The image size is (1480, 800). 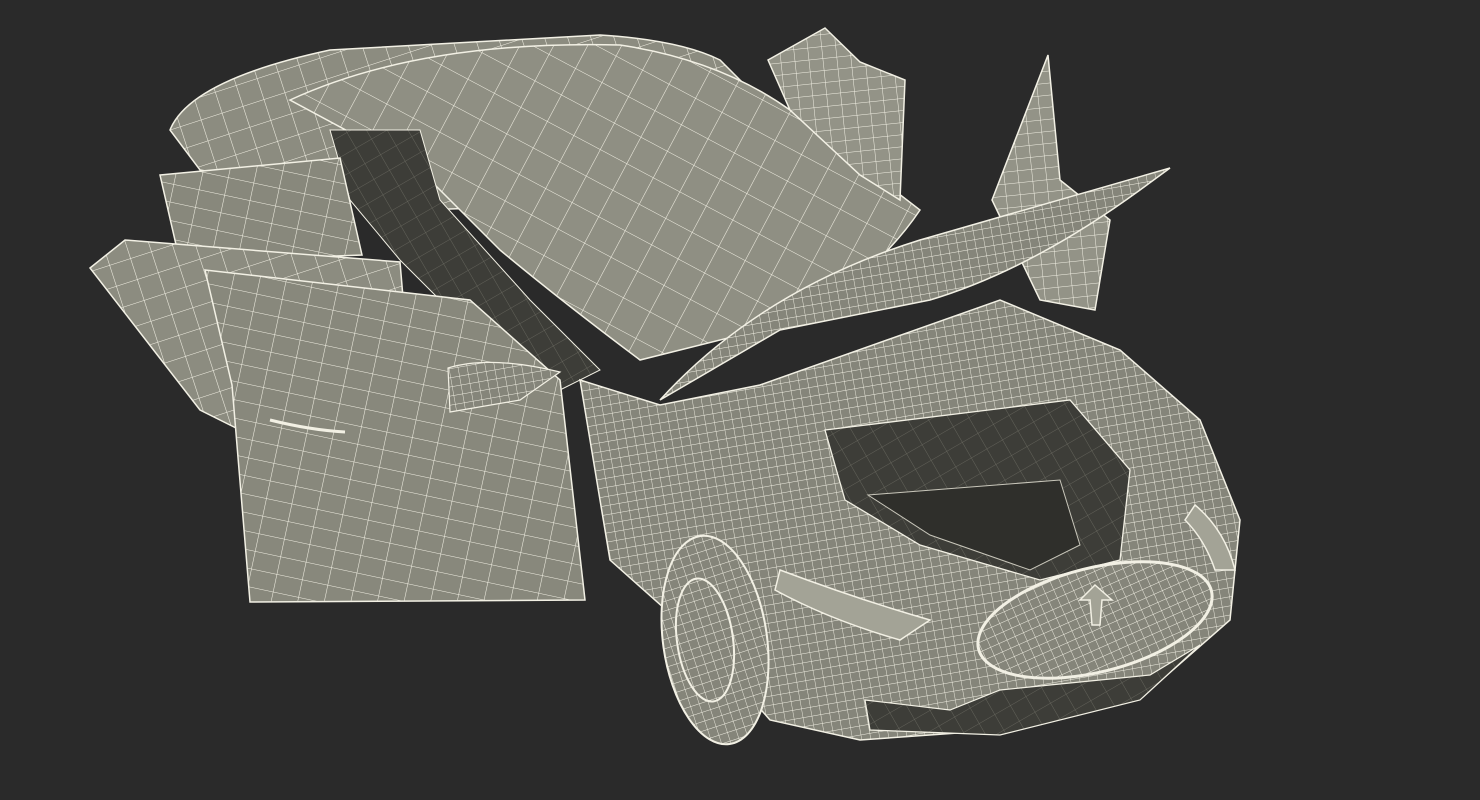 What do you see at coordinates (1051, 182) in the screenshot?
I see `right-front-door` at bounding box center [1051, 182].